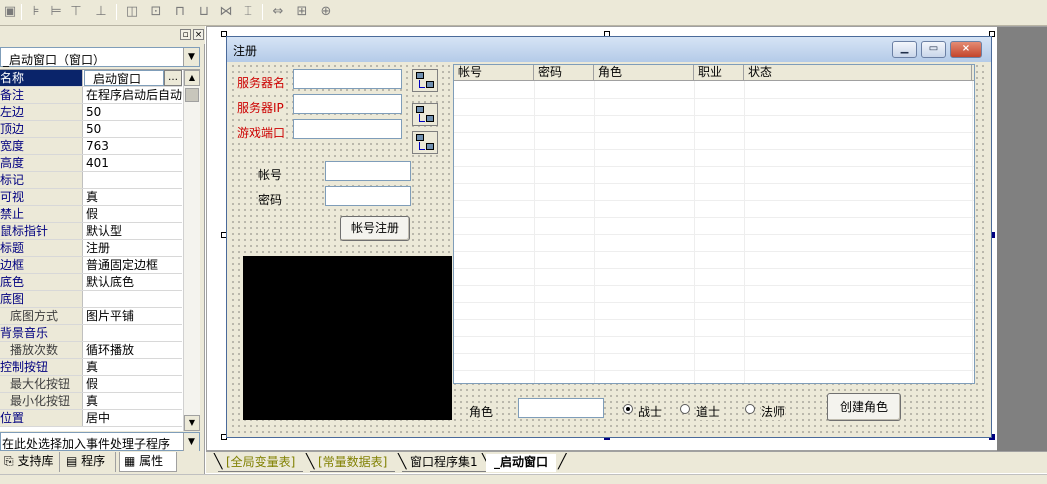 Image resolution: width=1047 pixels, height=484 pixels. I want to click on property-value: 在程序启动后自动, so click(134, 95).